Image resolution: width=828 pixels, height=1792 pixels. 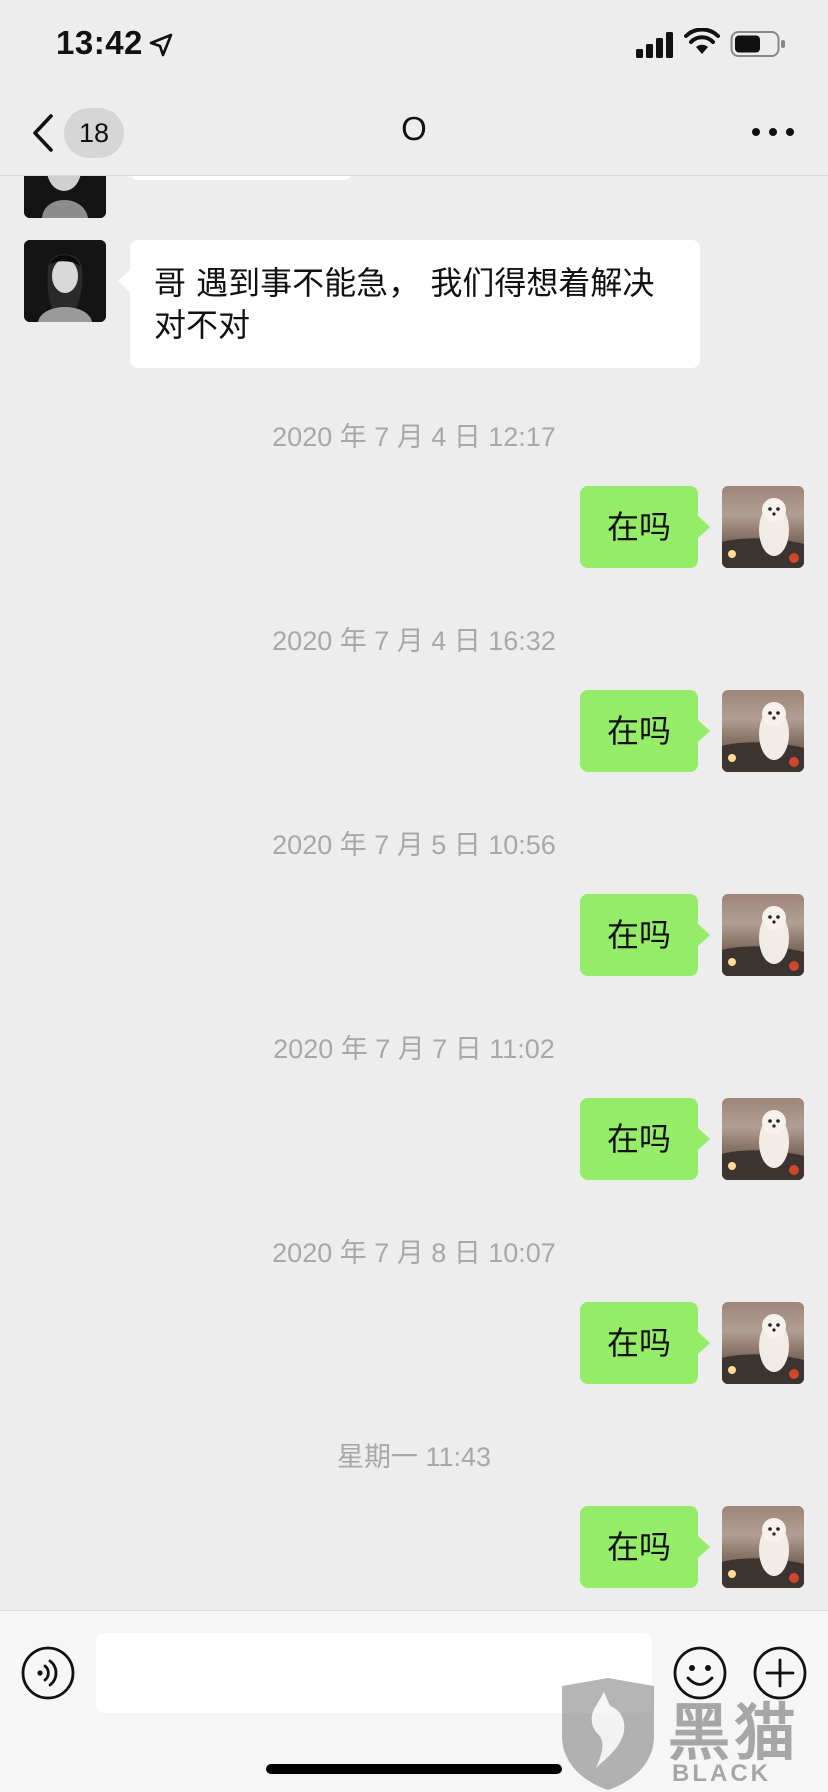 I want to click on nav-bar: 18 O, so click(x=414, y=133).